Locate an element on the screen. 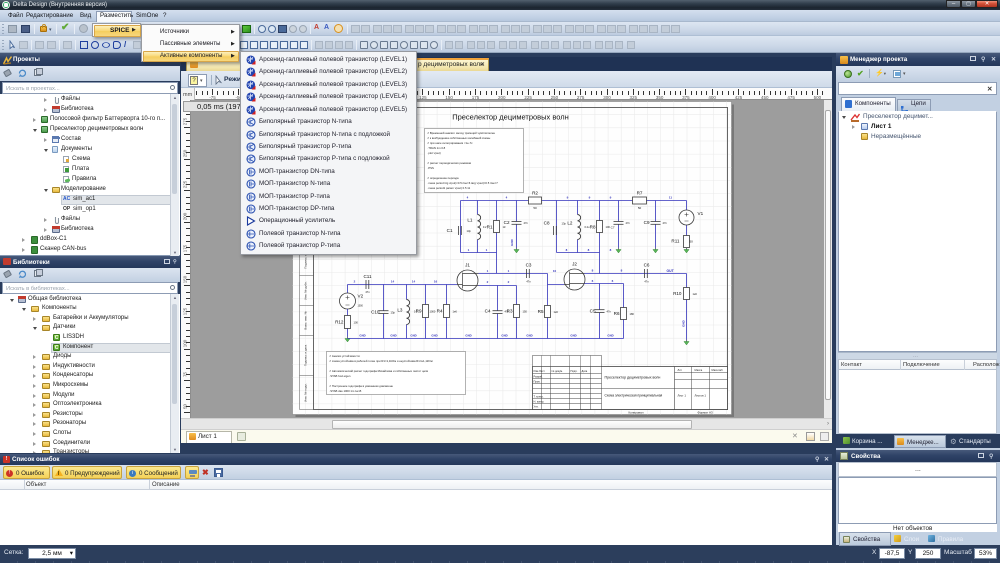 The height and width of the screenshot is (563, 1000). svg-text: J1 is located at coordinates (467, 265).